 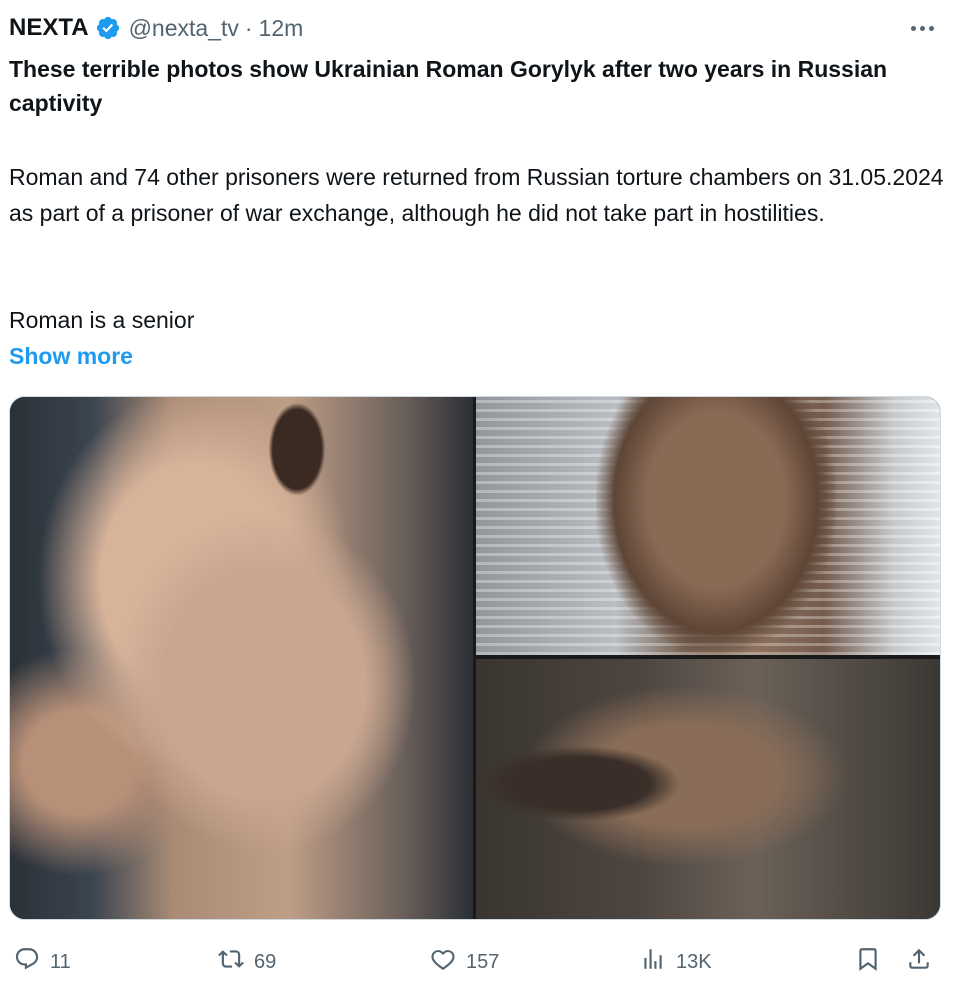 What do you see at coordinates (281, 28) in the screenshot?
I see `timestamp: 12m` at bounding box center [281, 28].